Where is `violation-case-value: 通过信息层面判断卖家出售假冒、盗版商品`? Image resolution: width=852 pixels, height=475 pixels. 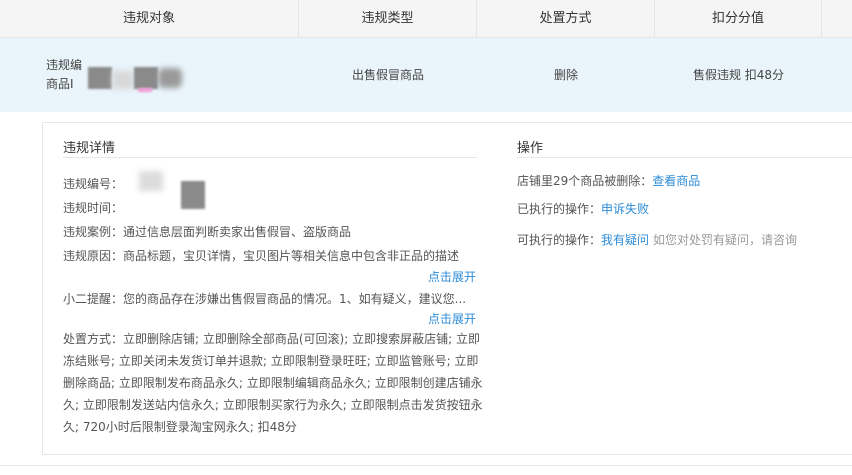 violation-case-value: 通过信息层面判断卖家出售假冒、盗版商品 is located at coordinates (237, 232).